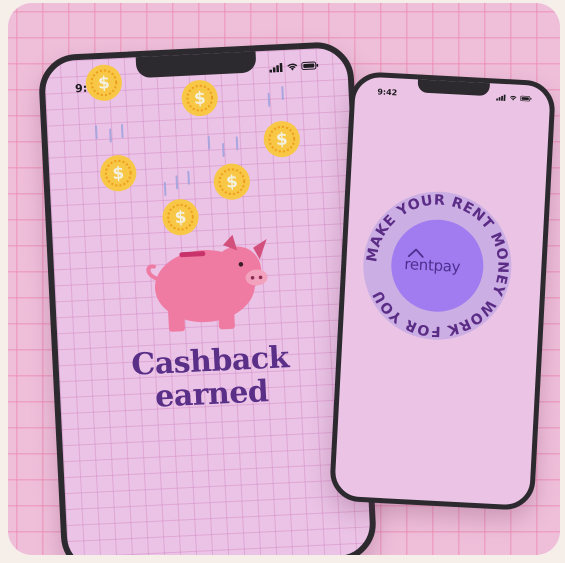 The height and width of the screenshot is (563, 565). What do you see at coordinates (207, 283) in the screenshot?
I see `piggy-bank-icon` at bounding box center [207, 283].